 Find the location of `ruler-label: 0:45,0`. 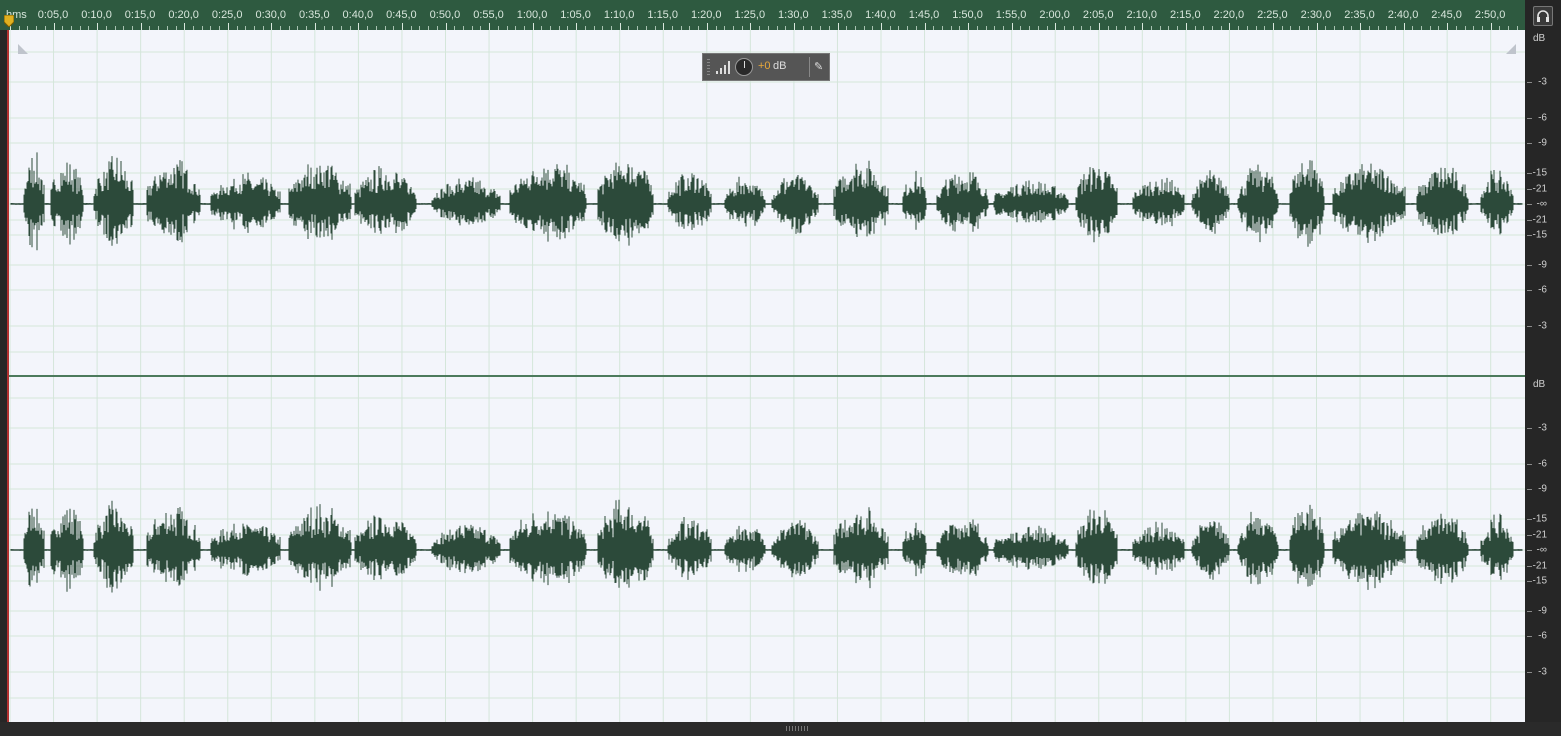

ruler-label: 0:45,0 is located at coordinates (401, 15).